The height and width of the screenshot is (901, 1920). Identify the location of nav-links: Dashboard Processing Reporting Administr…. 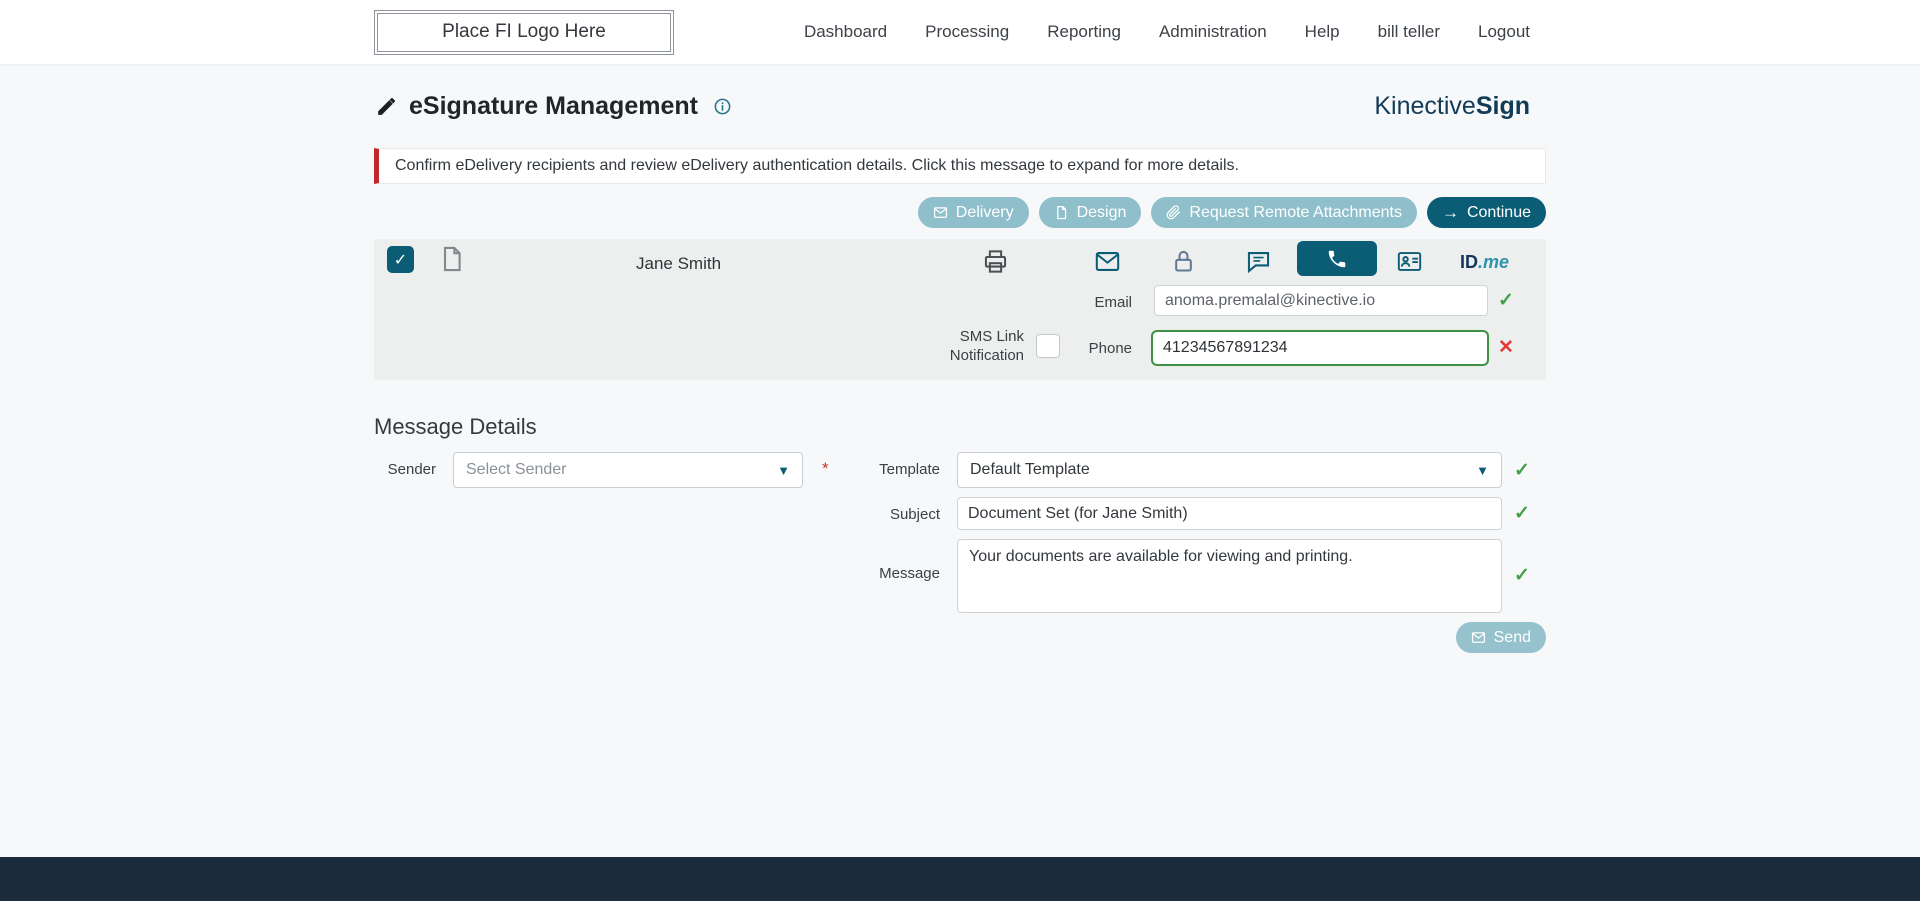
(1175, 32).